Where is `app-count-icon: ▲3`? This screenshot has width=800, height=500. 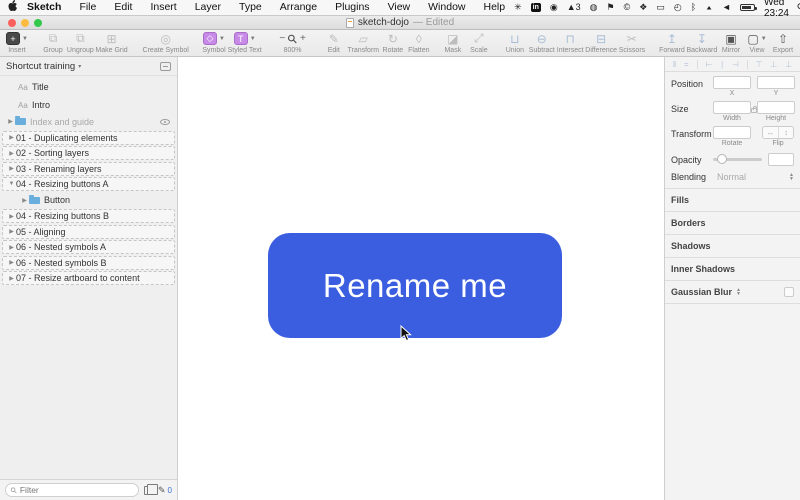 app-count-icon: ▲3 is located at coordinates (574, 7).